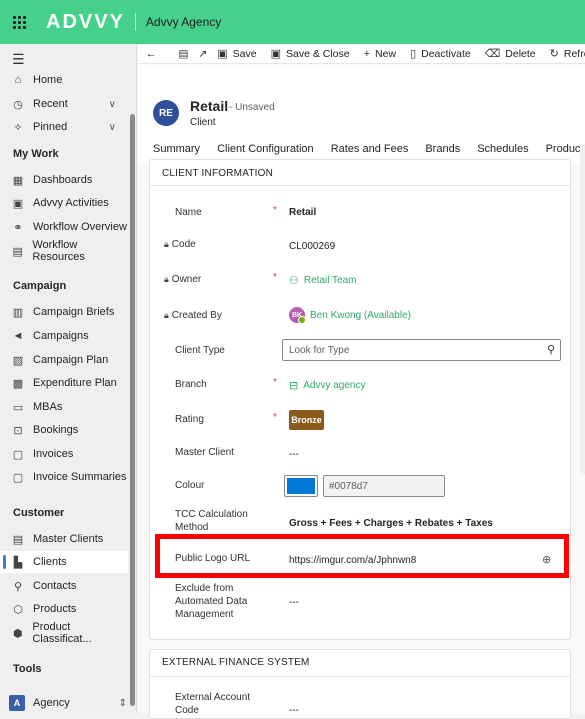 Image resolution: width=585 pixels, height=719 pixels. I want to click on tab-summary: Summary, so click(177, 152).